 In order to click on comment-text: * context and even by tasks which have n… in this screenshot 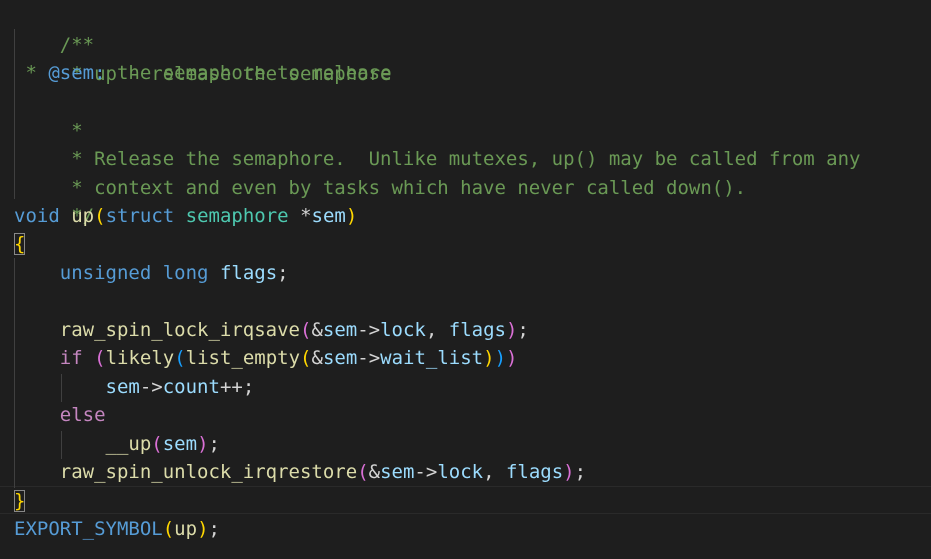, I will do `click(403, 187)`.